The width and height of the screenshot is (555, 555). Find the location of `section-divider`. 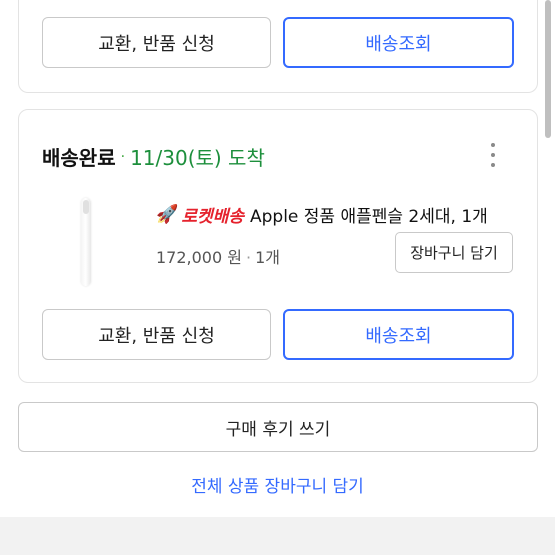

section-divider is located at coordinates (277, 536).